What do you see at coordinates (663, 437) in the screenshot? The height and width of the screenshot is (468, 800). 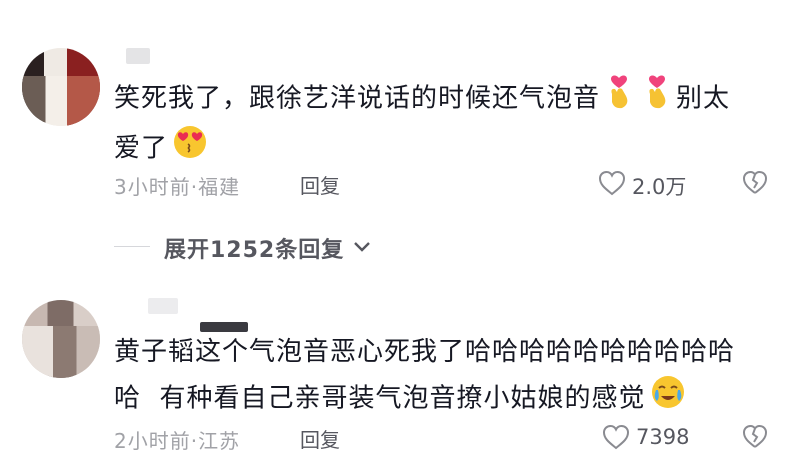 I see `like-count: 7398` at bounding box center [663, 437].